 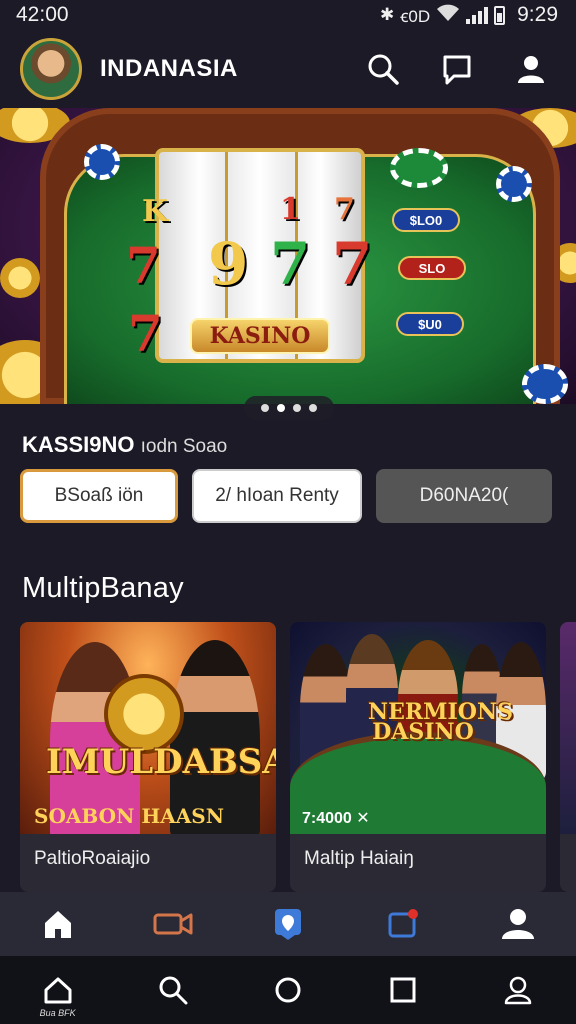 I want to click on status-time-left: 42:00, so click(x=42, y=14).